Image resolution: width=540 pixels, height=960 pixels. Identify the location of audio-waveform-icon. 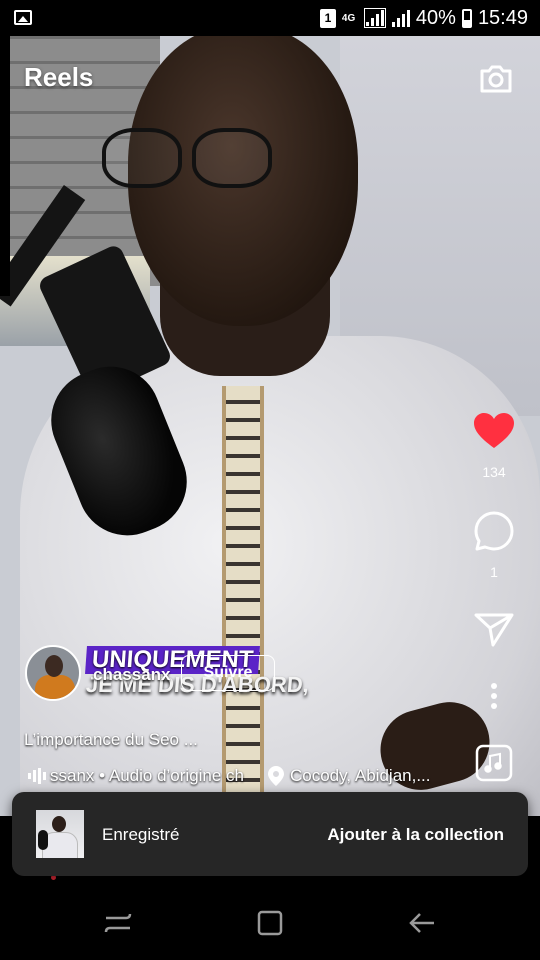
(37, 776).